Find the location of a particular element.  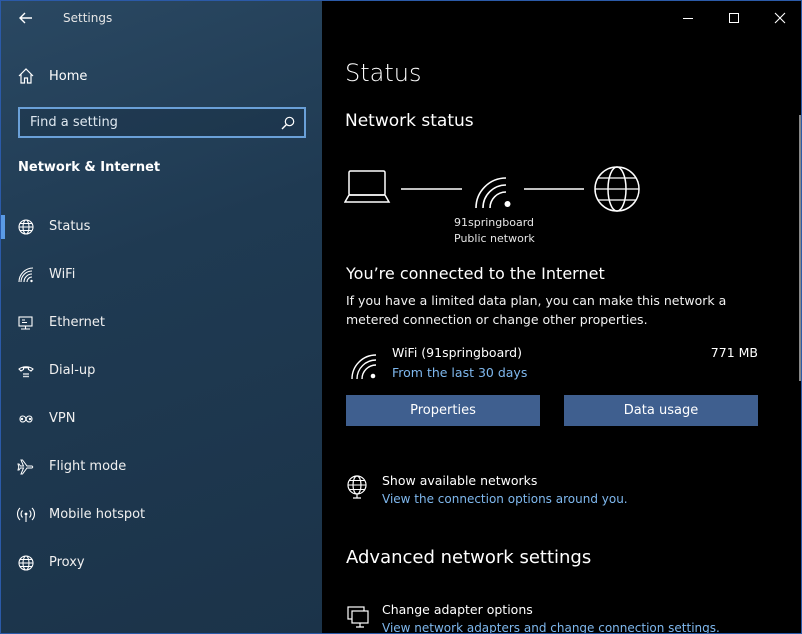

back-button is located at coordinates (26, 18).